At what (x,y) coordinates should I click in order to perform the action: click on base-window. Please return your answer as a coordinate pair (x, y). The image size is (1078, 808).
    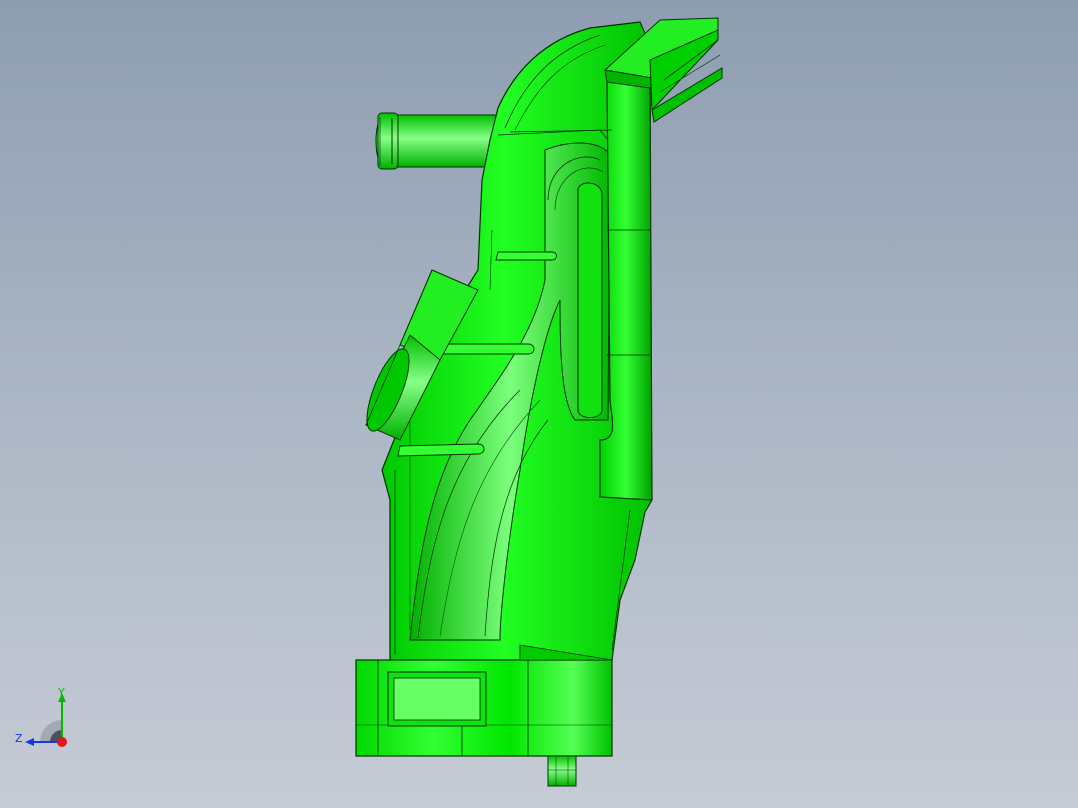
    Looking at the image, I should click on (437, 699).